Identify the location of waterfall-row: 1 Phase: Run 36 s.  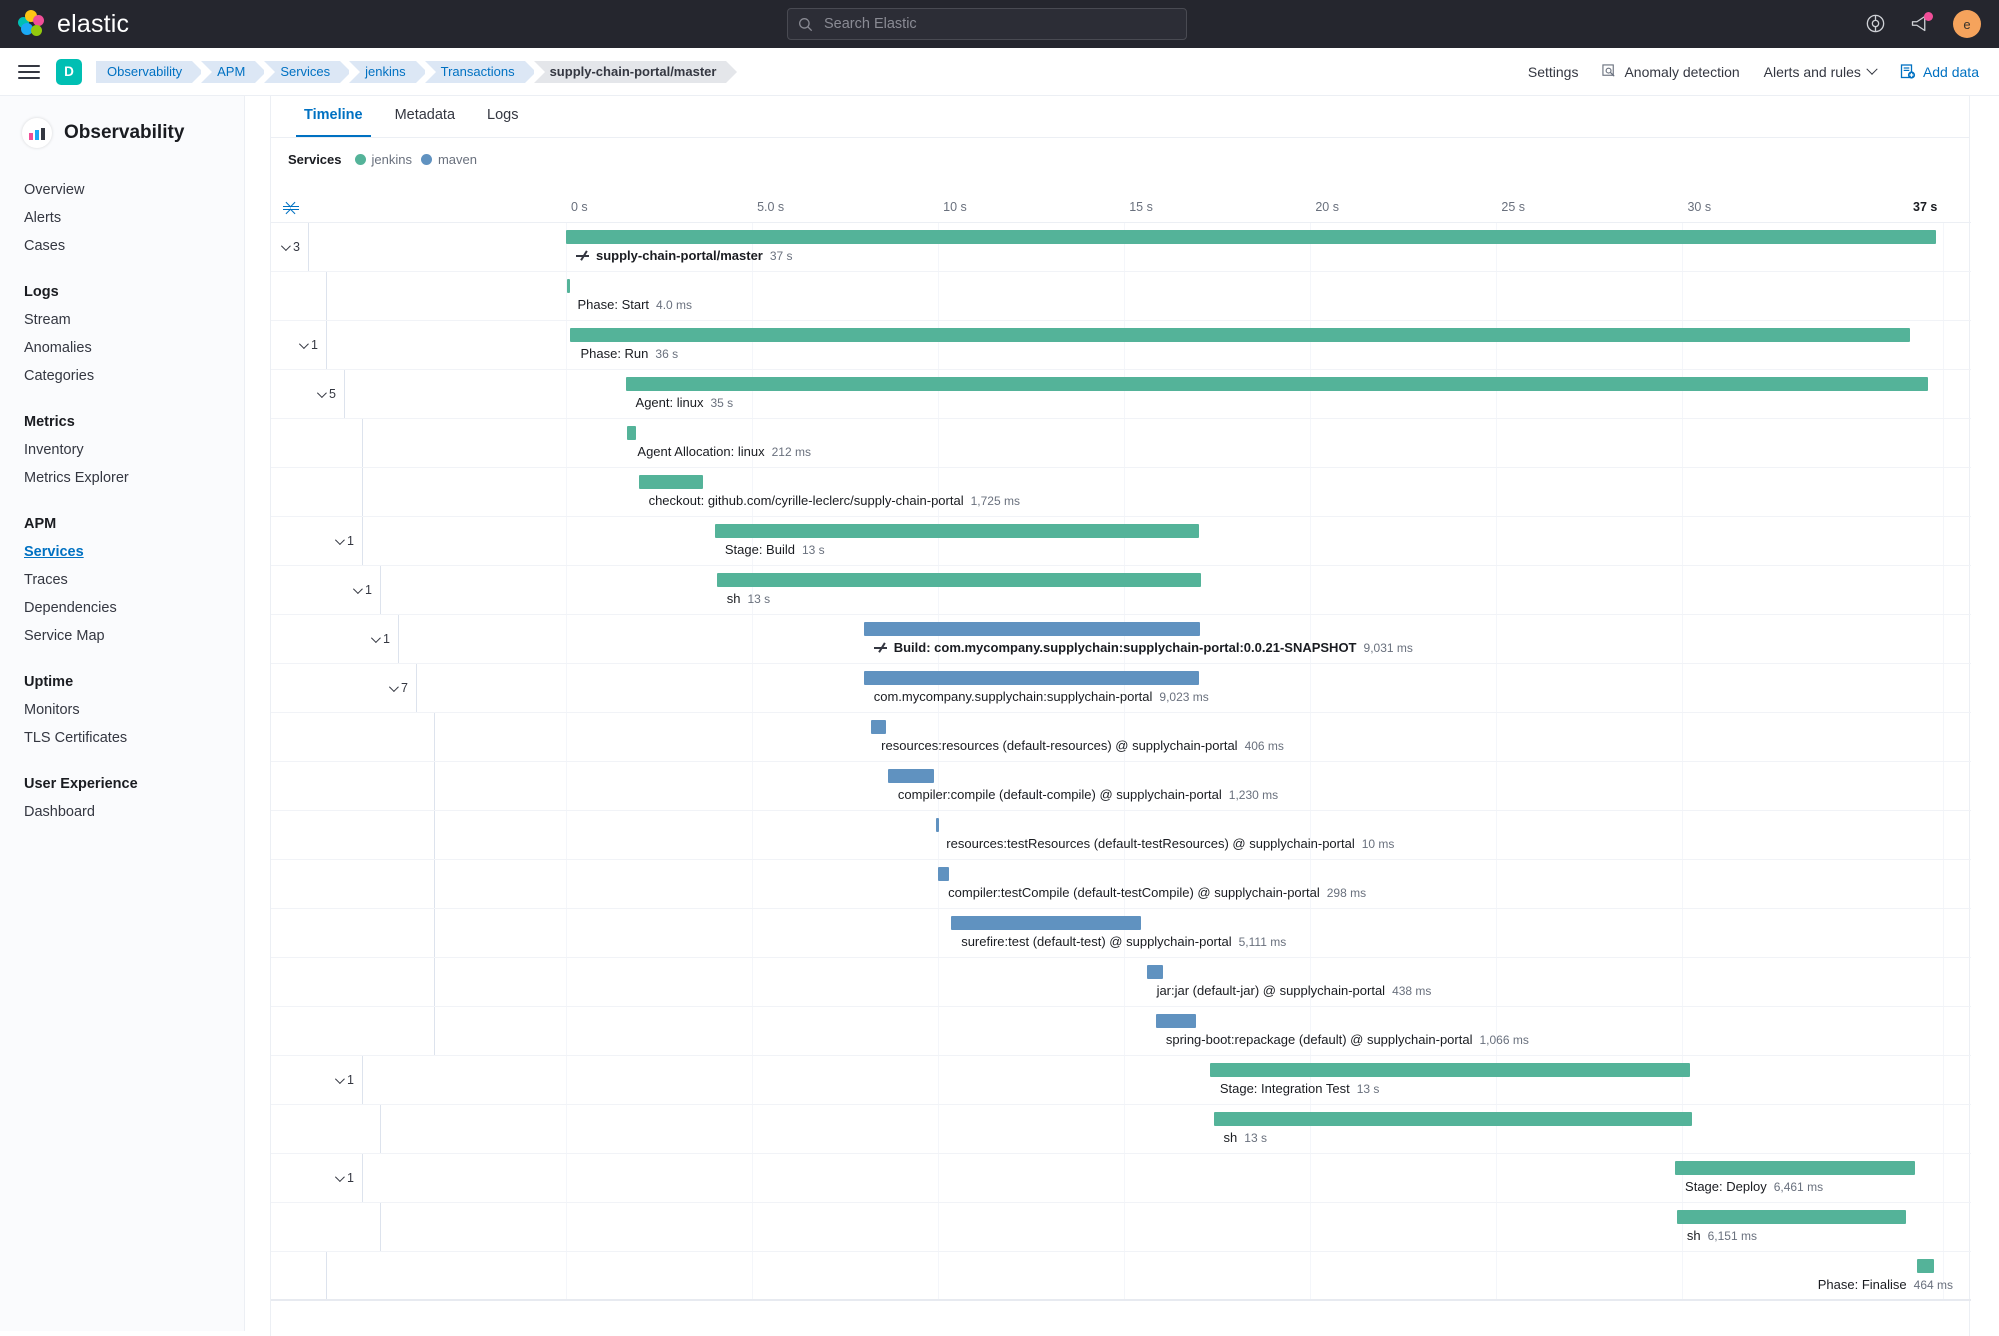
(1121, 345).